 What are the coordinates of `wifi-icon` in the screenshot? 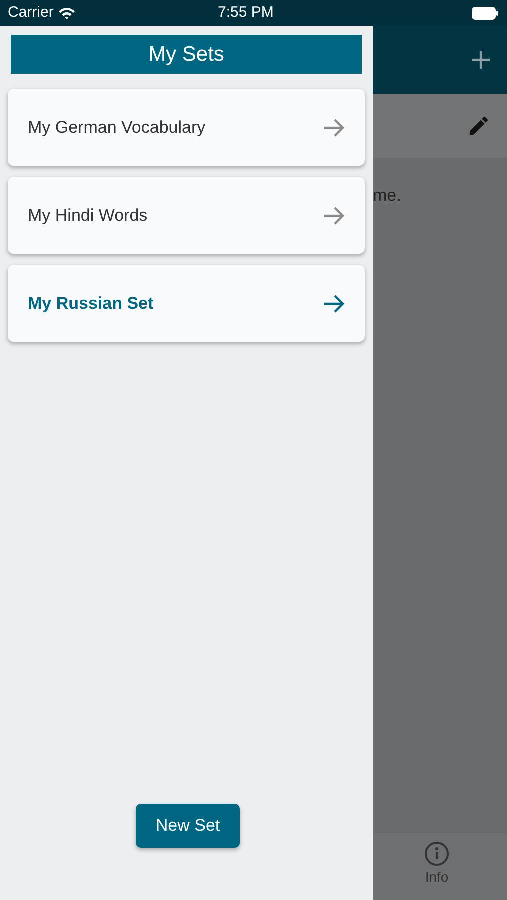 It's located at (67, 13).